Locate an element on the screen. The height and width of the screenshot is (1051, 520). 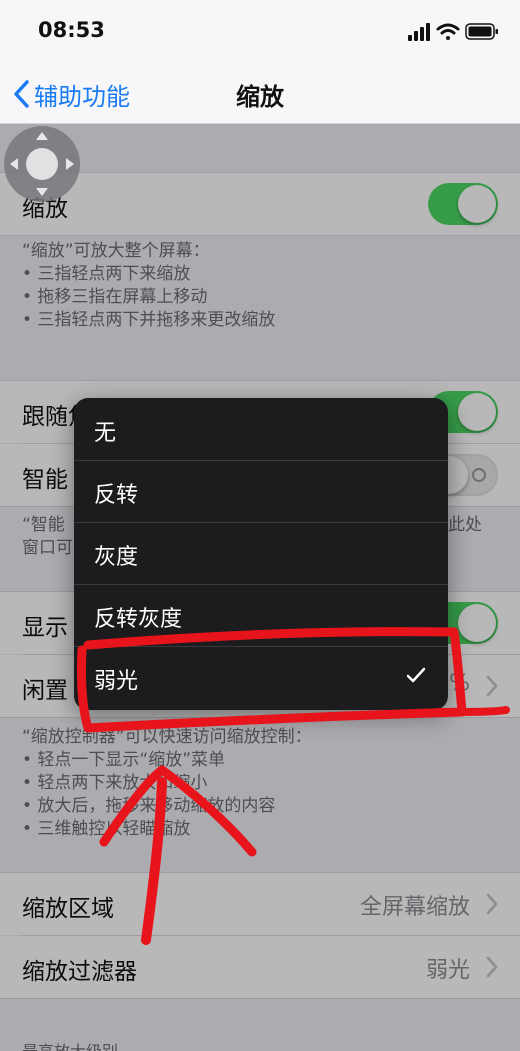
annotation-box-stroke is located at coordinates (271, 680).